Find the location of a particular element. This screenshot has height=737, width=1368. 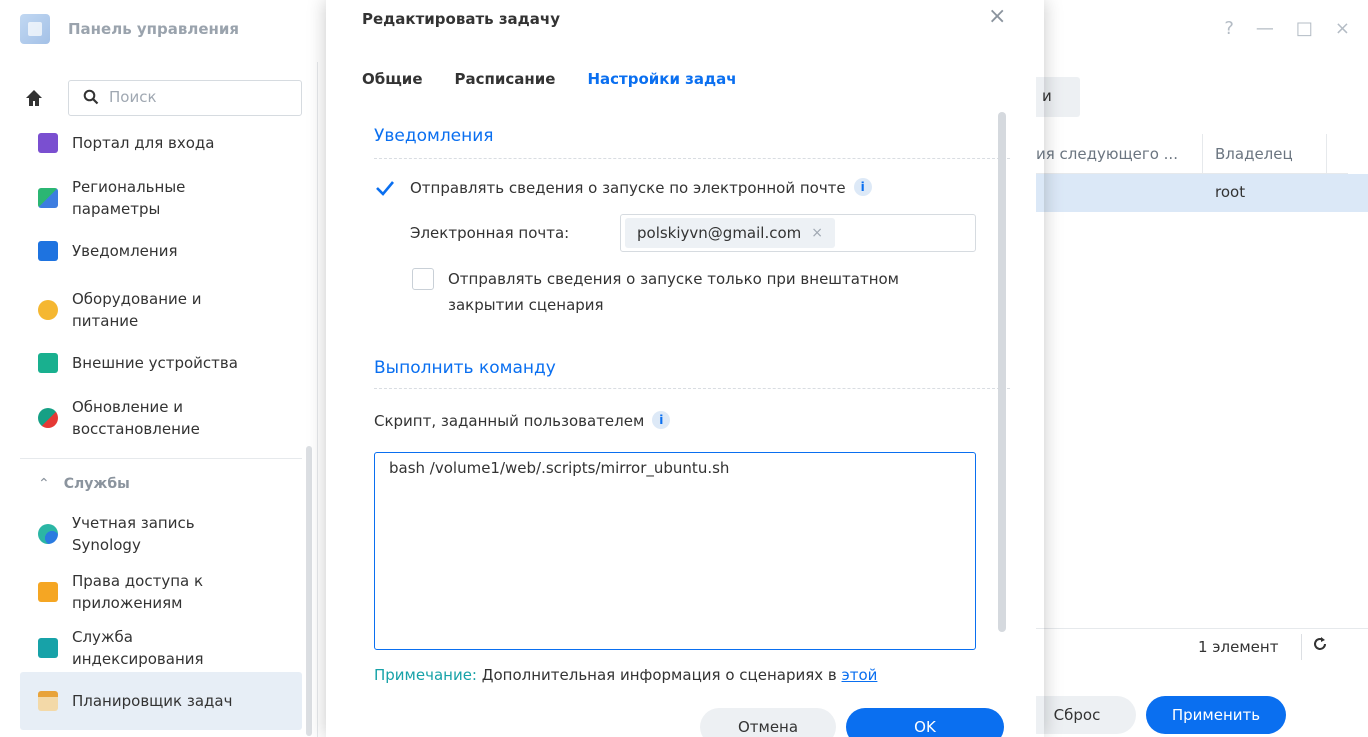

minimize-icon: — is located at coordinates (1265, 28).